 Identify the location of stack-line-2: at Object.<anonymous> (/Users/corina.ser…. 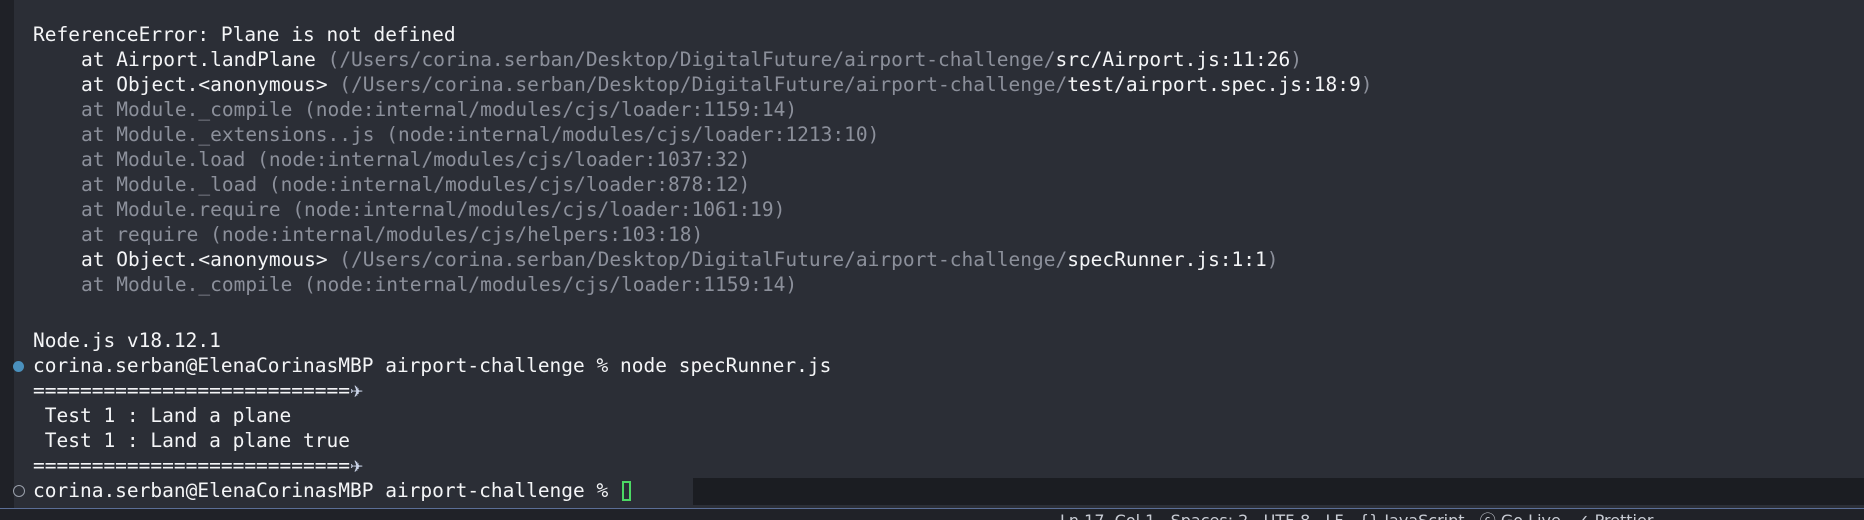
(727, 84).